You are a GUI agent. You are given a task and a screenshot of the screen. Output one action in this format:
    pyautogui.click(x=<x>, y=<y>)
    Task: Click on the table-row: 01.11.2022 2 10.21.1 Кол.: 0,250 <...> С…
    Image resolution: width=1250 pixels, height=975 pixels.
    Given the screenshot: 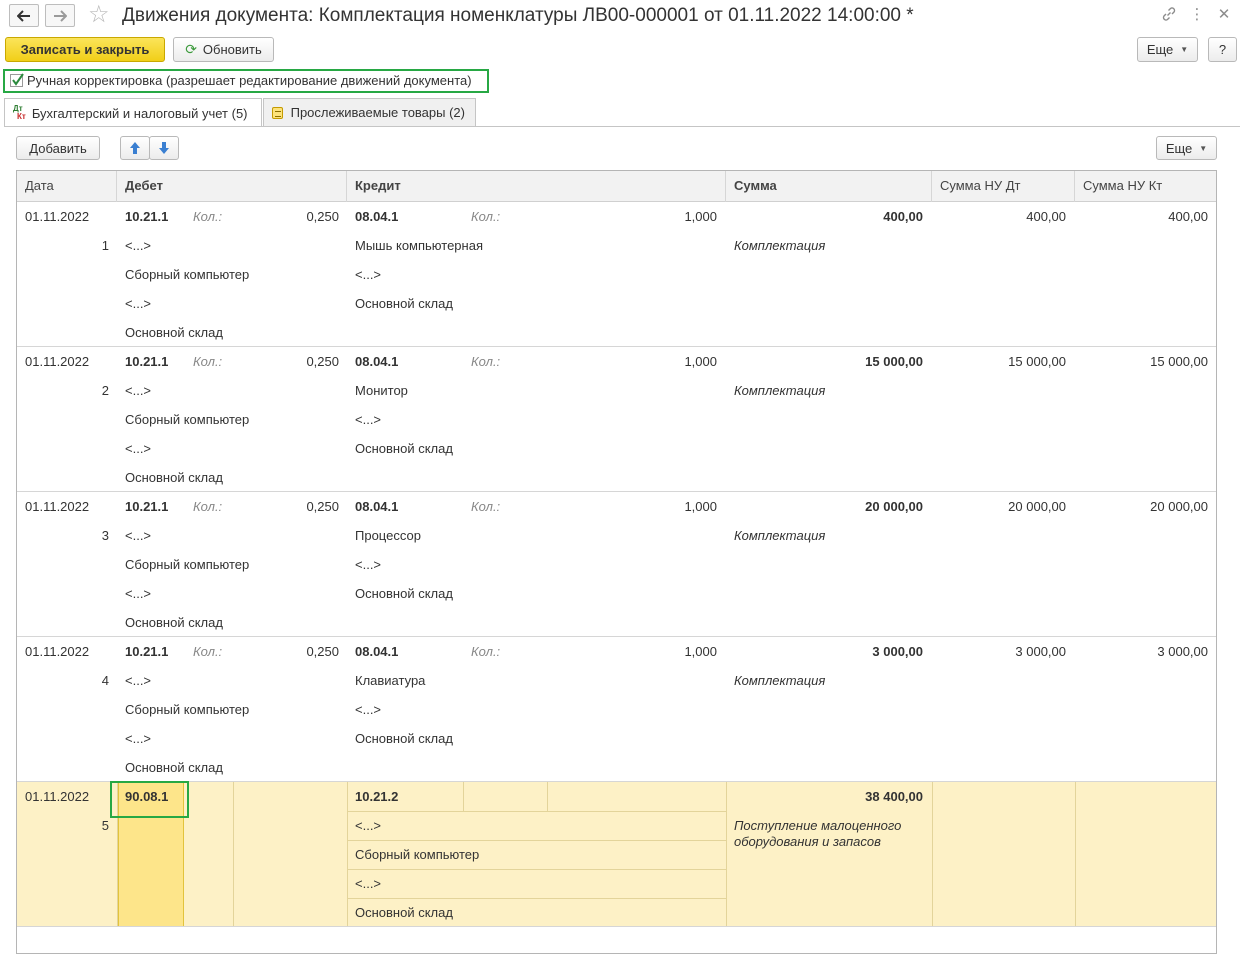 What is the action you would take?
    pyautogui.click(x=616, y=419)
    